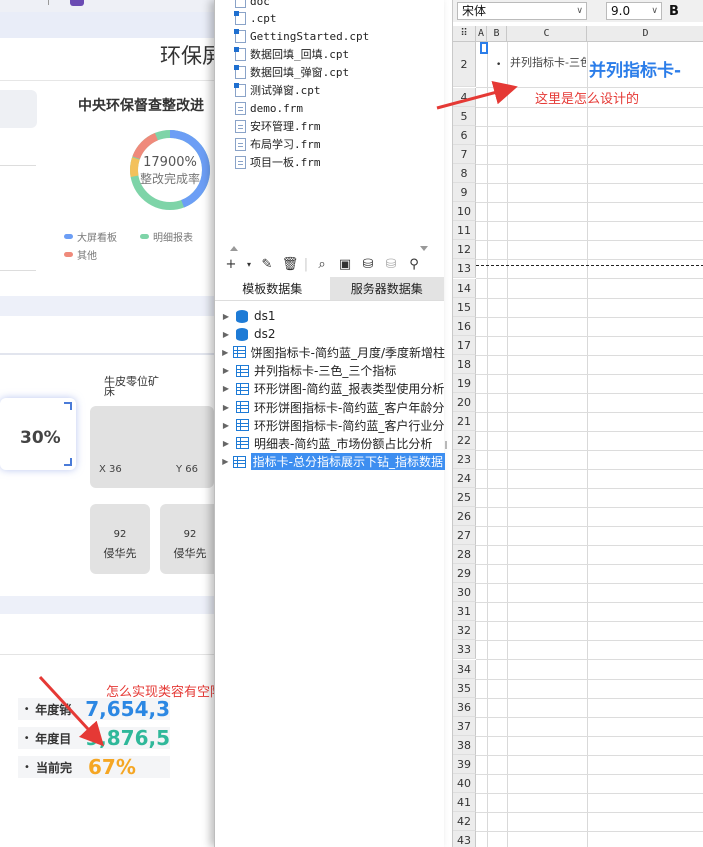 The height and width of the screenshot is (847, 703). What do you see at coordinates (464, 498) in the screenshot?
I see `row-header: 25` at bounding box center [464, 498].